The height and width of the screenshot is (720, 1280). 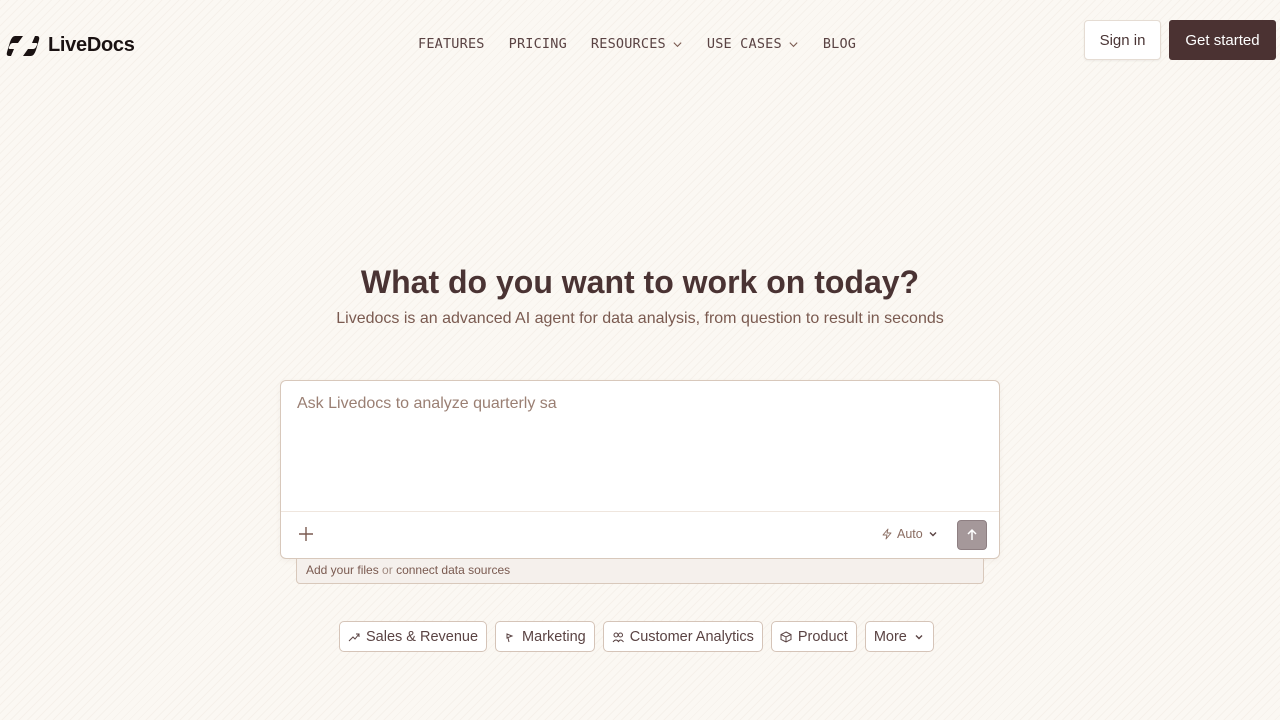 I want to click on nav-features-label: FEATURES, so click(x=451, y=44).